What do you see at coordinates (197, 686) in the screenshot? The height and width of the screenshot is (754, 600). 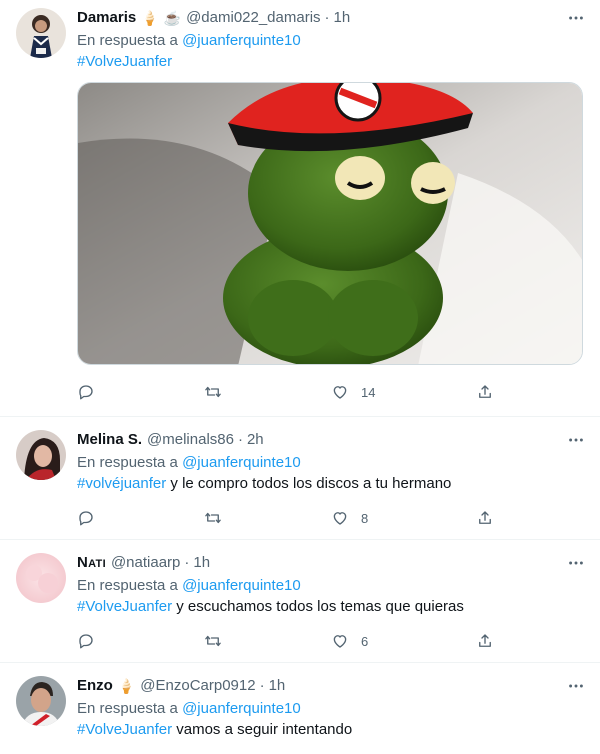 I see `user-handle: @EnzoCarp0912` at bounding box center [197, 686].